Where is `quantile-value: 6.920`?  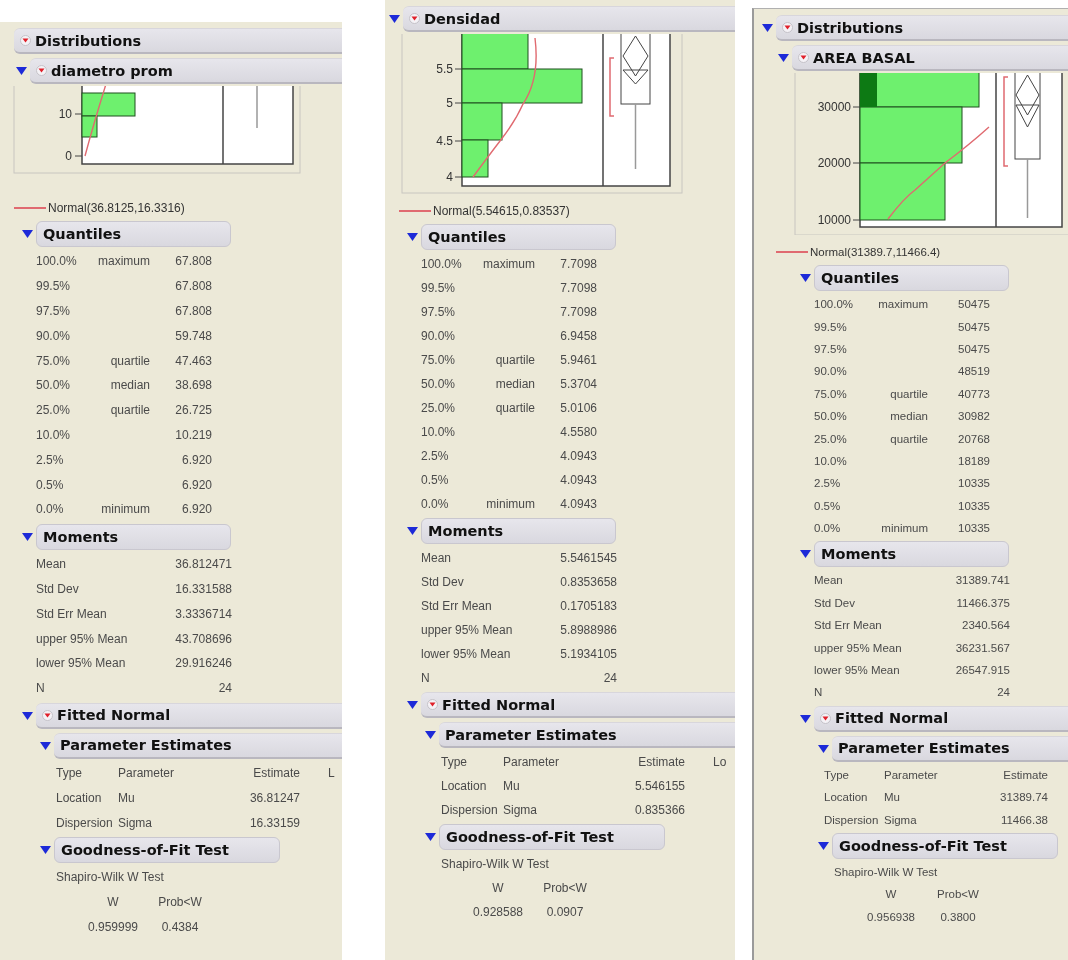 quantile-value: 6.920 is located at coordinates (196, 484).